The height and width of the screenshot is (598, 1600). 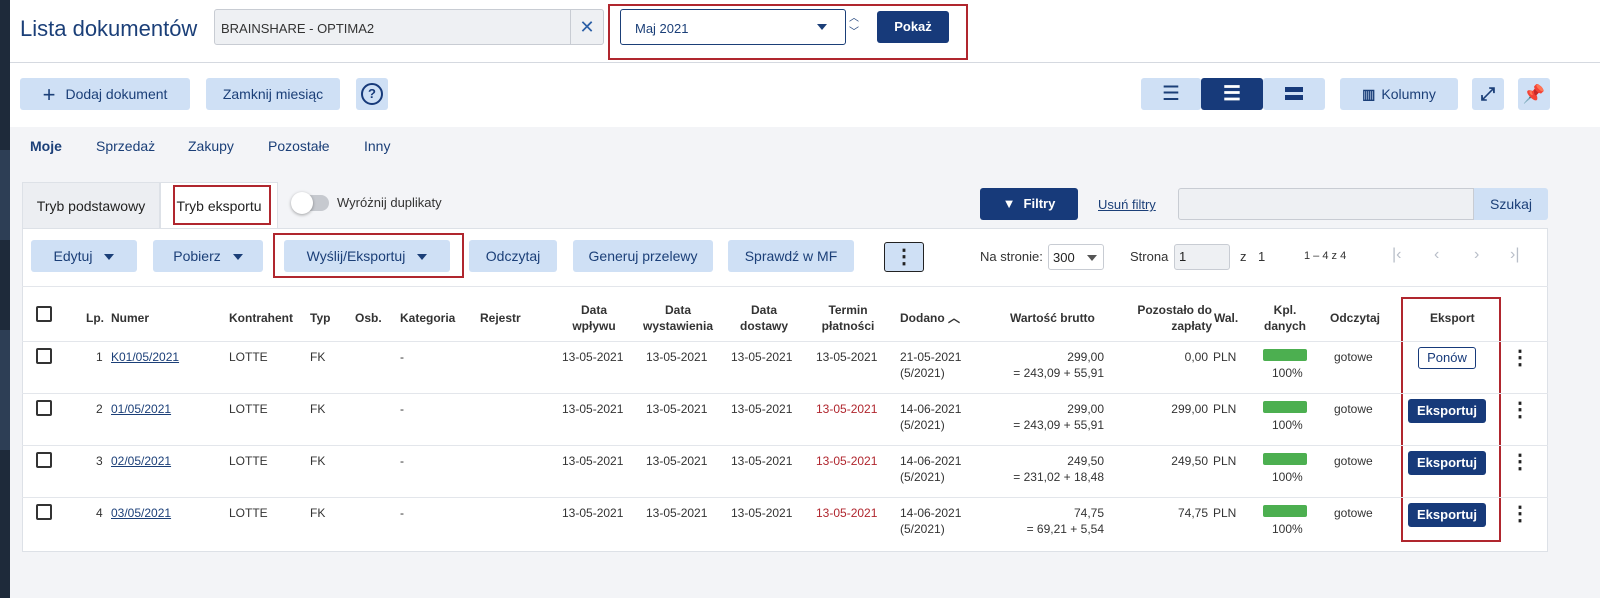 I want to click on row-lp: 2, so click(x=99, y=409).